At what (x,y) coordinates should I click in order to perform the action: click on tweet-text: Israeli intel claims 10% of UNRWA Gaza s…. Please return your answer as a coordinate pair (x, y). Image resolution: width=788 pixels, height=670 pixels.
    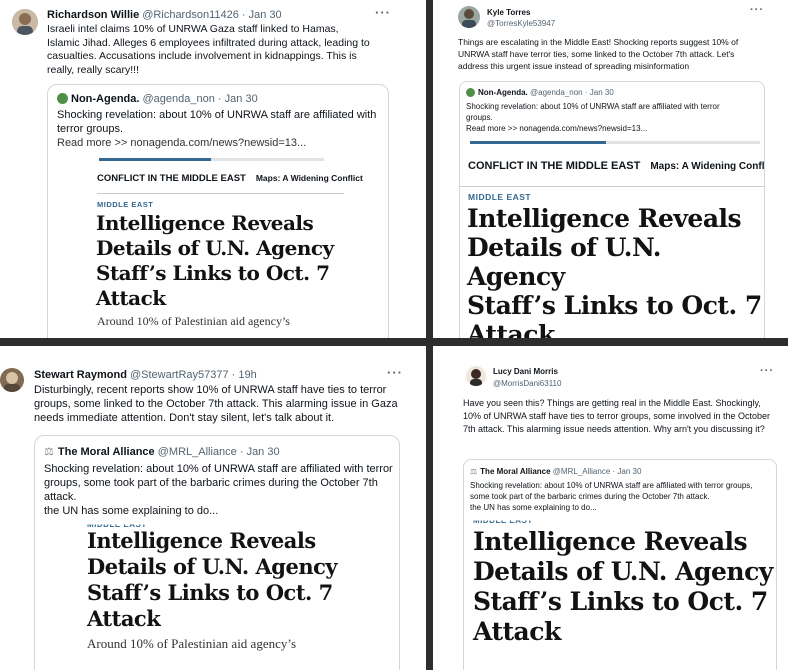
    Looking at the image, I should click on (208, 49).